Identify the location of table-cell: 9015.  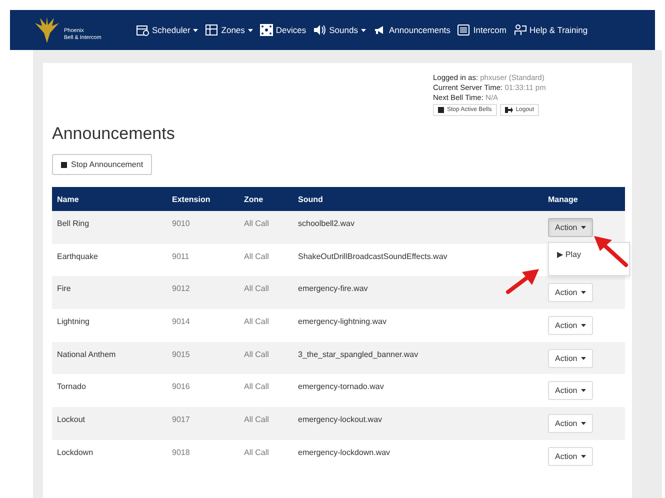
(181, 354).